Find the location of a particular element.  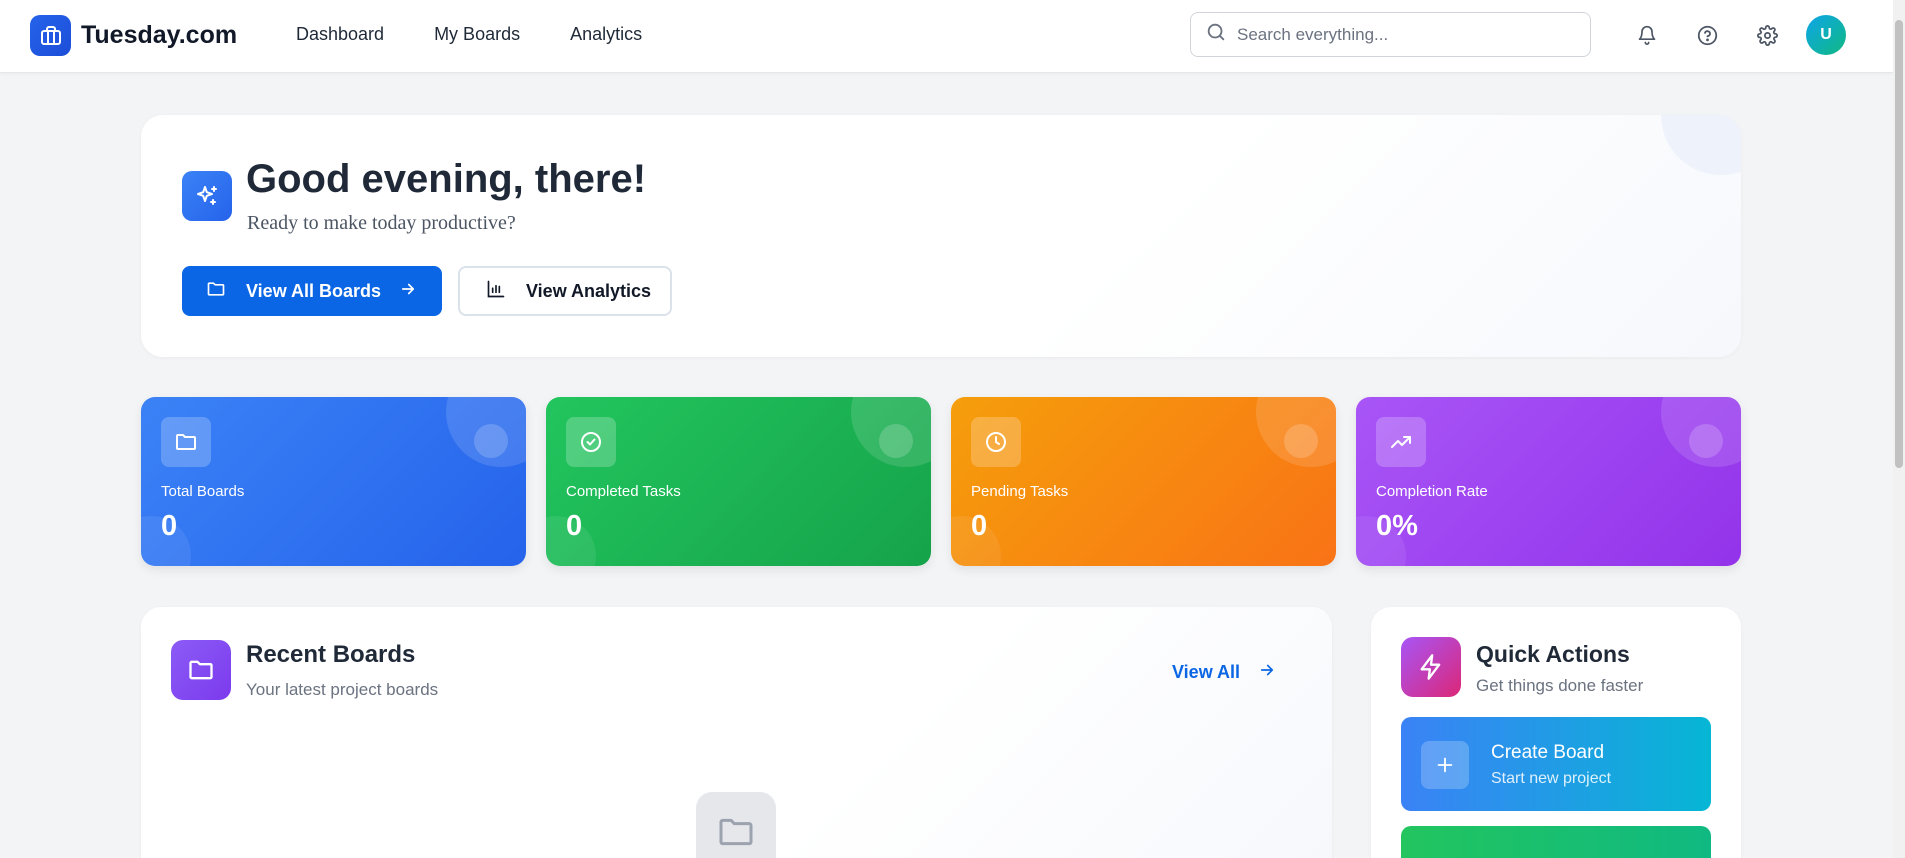

check-circle-icon is located at coordinates (591, 442).